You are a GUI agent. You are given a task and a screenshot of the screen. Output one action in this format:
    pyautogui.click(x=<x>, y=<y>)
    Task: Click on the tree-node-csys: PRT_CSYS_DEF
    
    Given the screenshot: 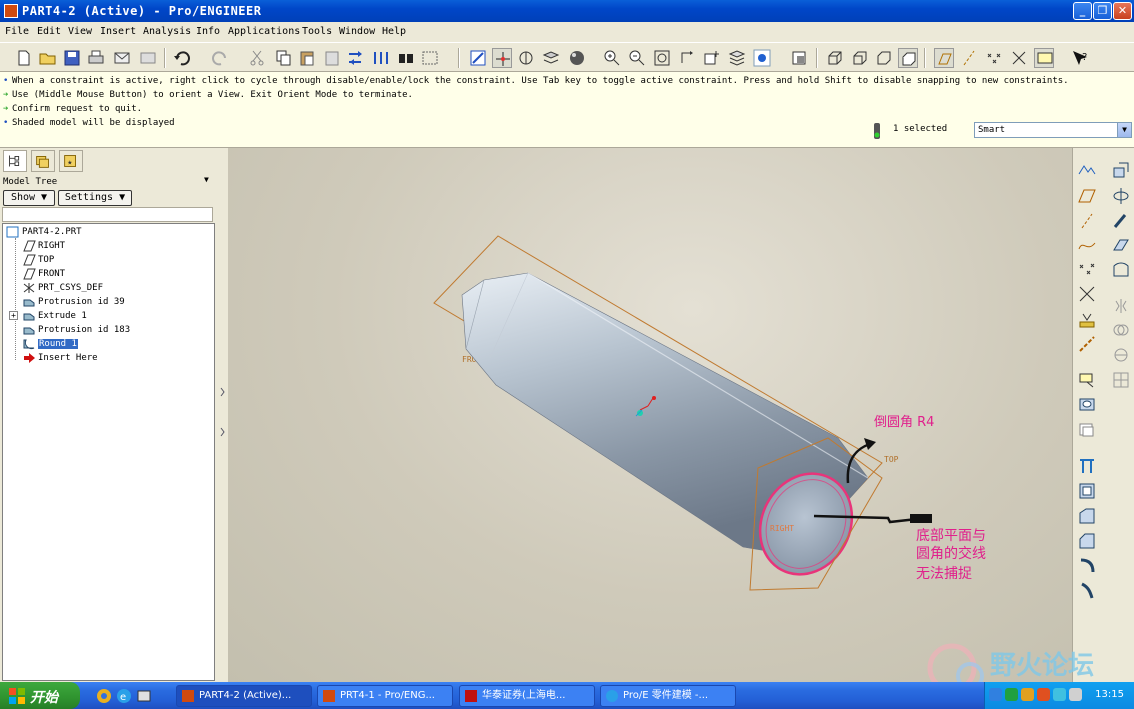 What is the action you would take?
    pyautogui.click(x=62, y=288)
    